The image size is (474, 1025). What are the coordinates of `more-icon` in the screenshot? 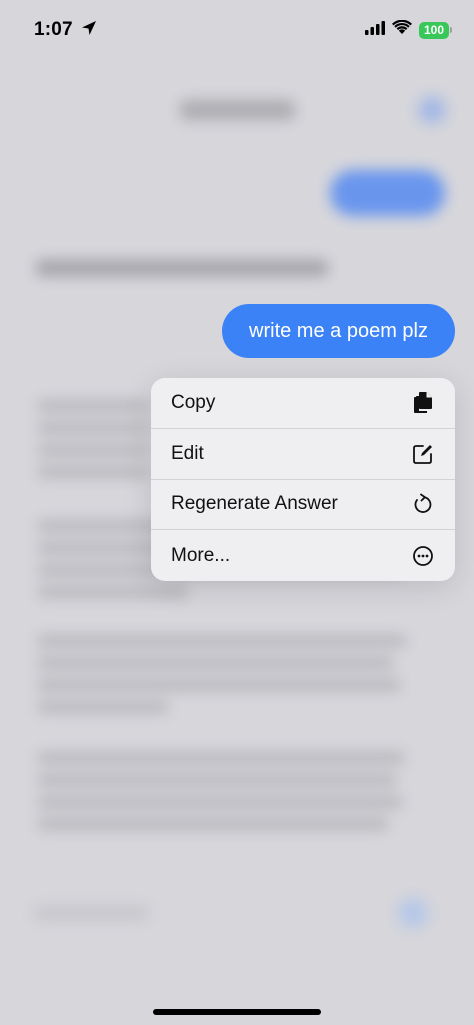 It's located at (423, 556).